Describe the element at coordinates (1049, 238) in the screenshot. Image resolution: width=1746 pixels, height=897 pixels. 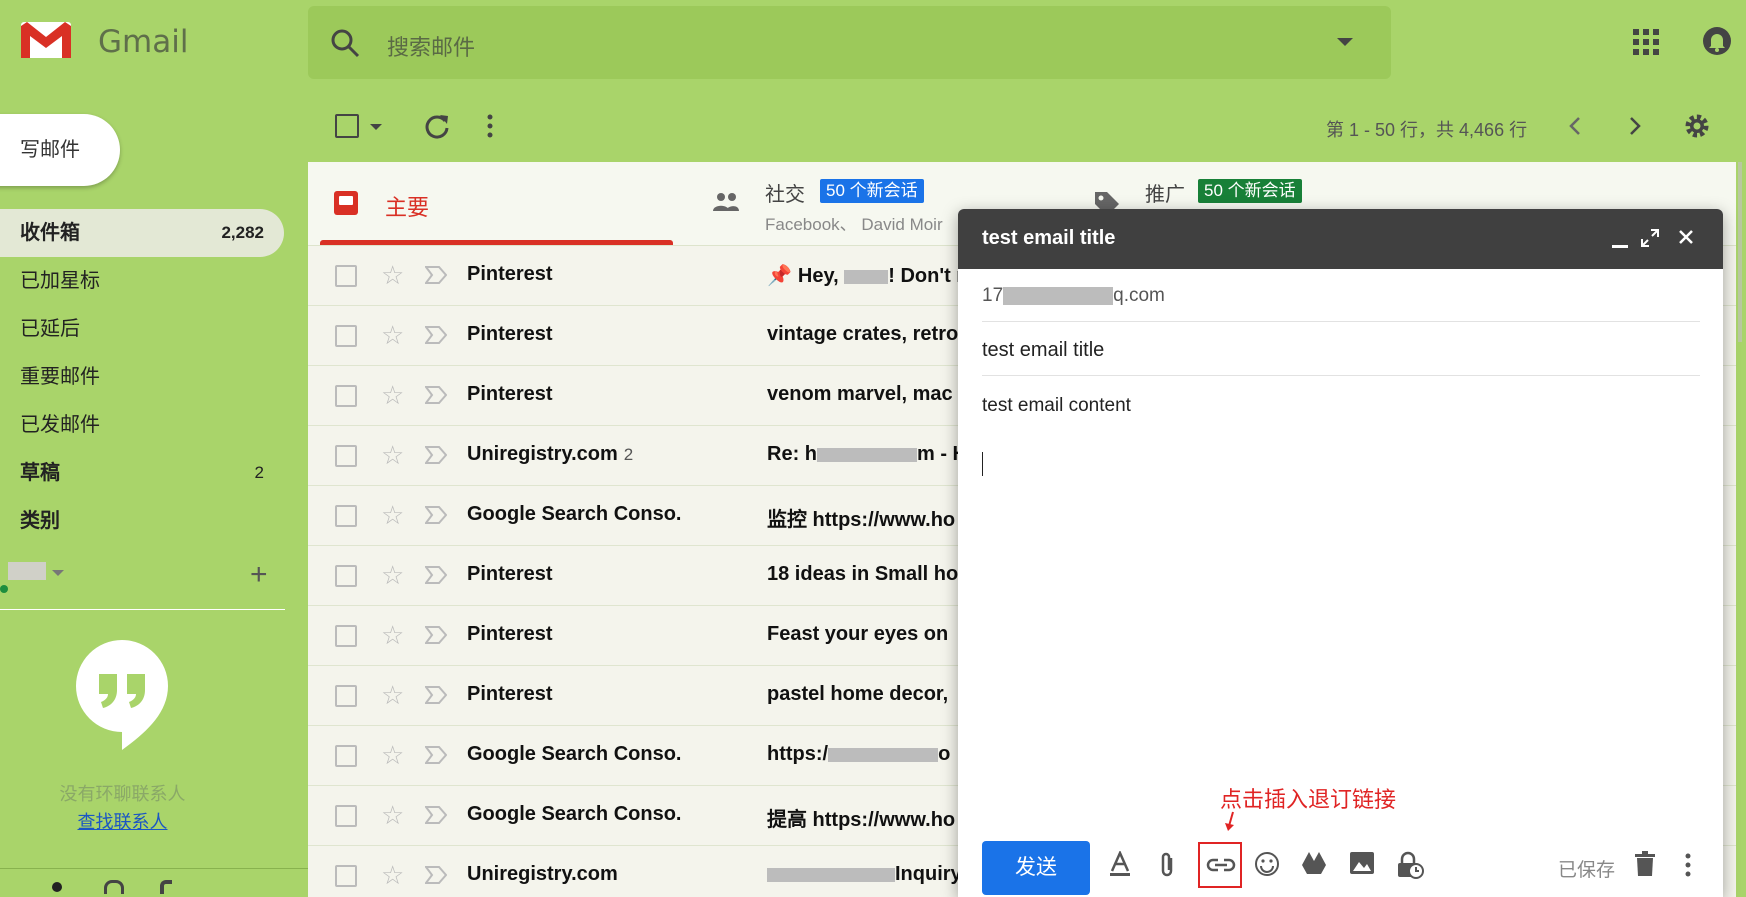
I see `compose-title: test email title` at that location.